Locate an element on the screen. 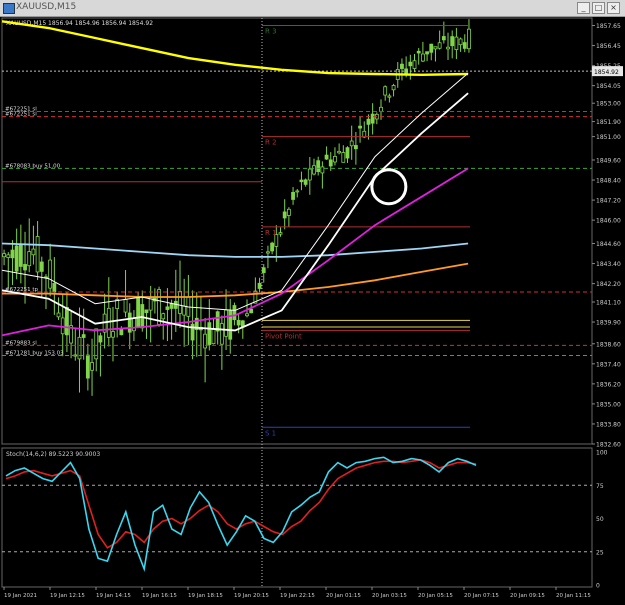 Image resolution: width=625 pixels, height=605 pixels. price-tick-label: 1842.20 is located at coordinates (608, 284).